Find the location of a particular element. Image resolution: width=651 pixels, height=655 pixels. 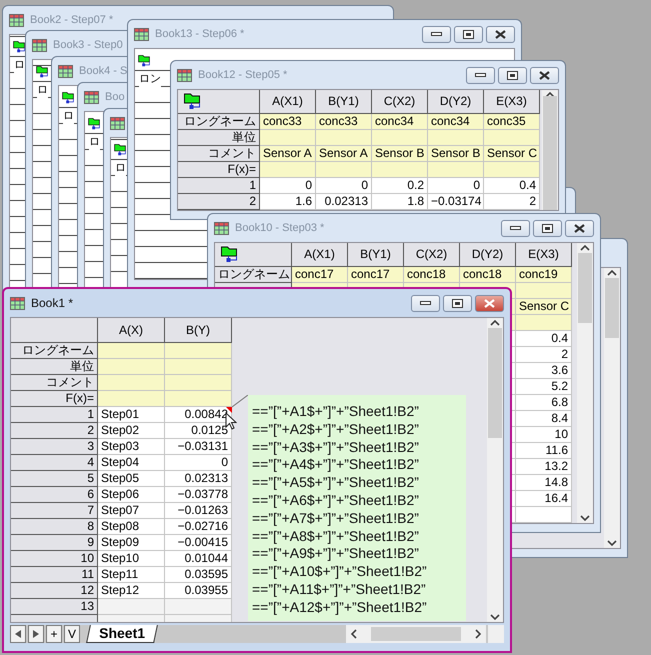

maximize-icon is located at coordinates (457, 303).